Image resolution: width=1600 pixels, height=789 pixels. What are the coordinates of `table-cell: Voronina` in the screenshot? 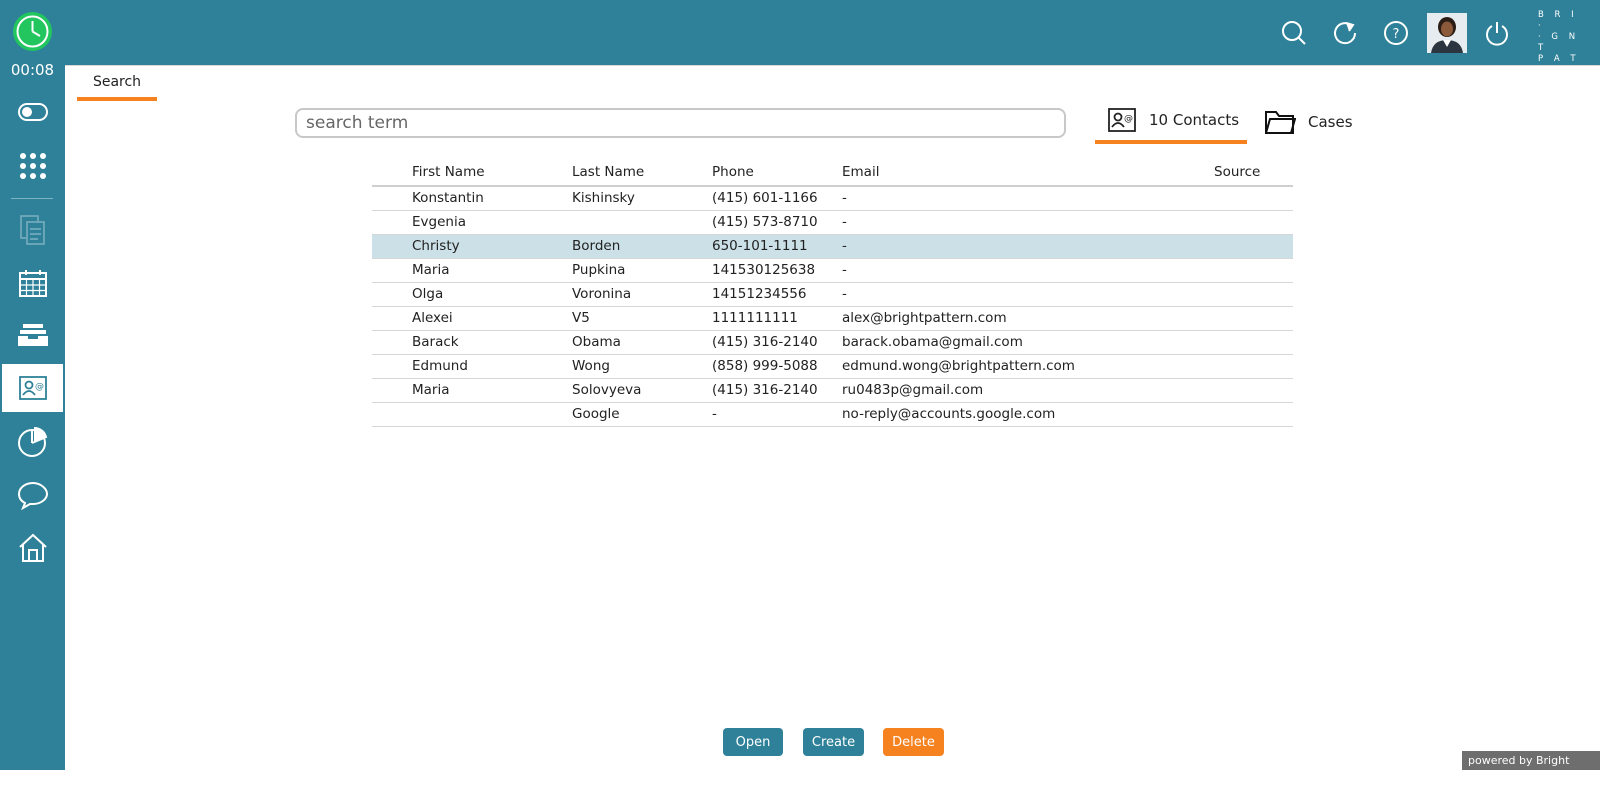 It's located at (642, 294).